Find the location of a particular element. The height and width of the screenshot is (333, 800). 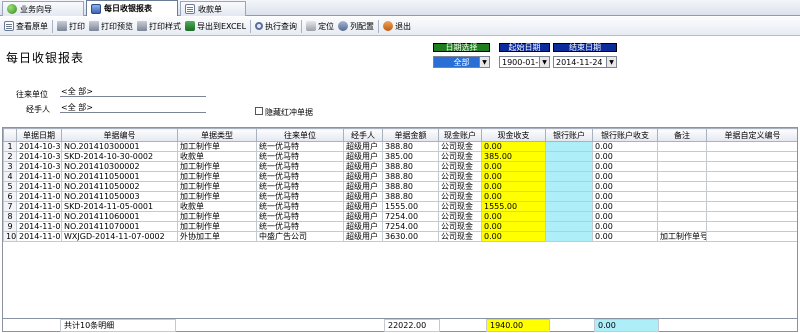

tab-business-guide: 业务向导 is located at coordinates (43, 8).